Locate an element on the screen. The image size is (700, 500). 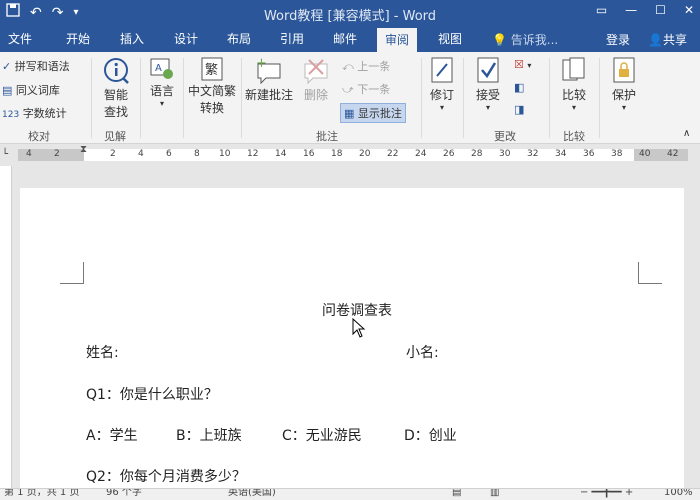
accept-button: 接受 ▾ is located at coordinates (488, 84).